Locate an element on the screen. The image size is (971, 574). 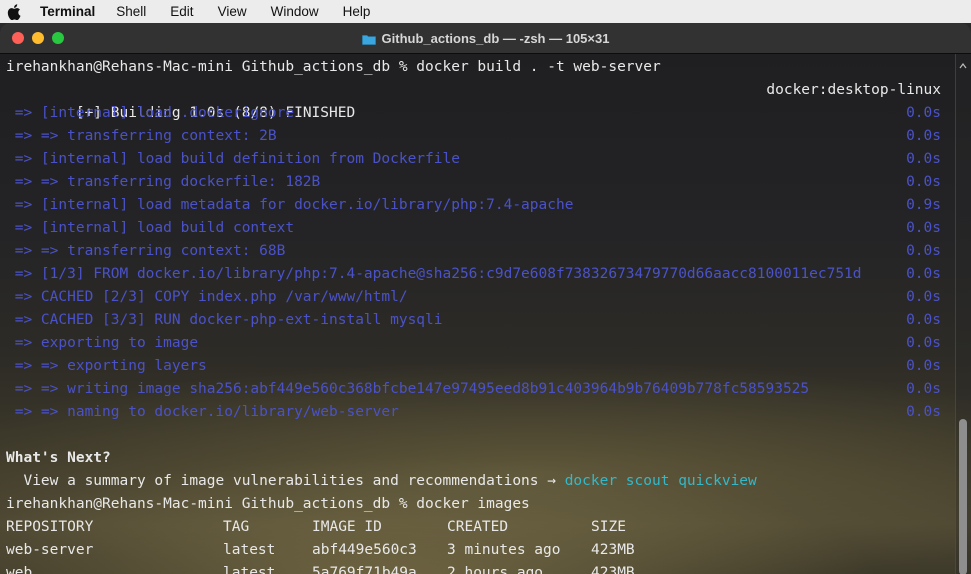
build-step: => exporting to image 0.0s is located at coordinates (485, 343).